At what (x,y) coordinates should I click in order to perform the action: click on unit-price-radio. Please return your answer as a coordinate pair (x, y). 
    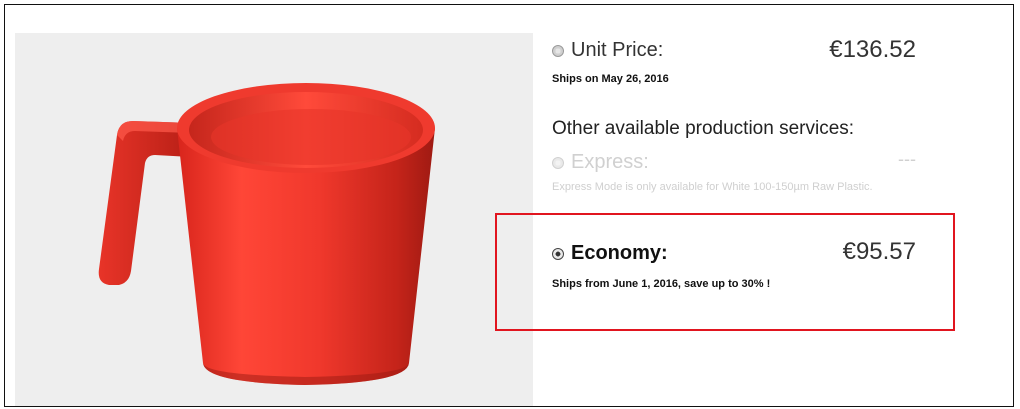
    Looking at the image, I should click on (558, 50).